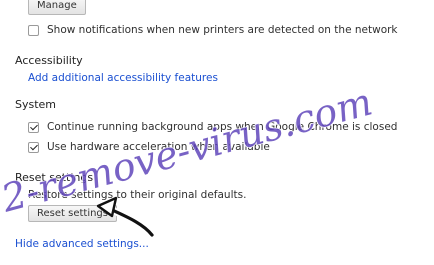  I want to click on system-heading: System, so click(36, 104).